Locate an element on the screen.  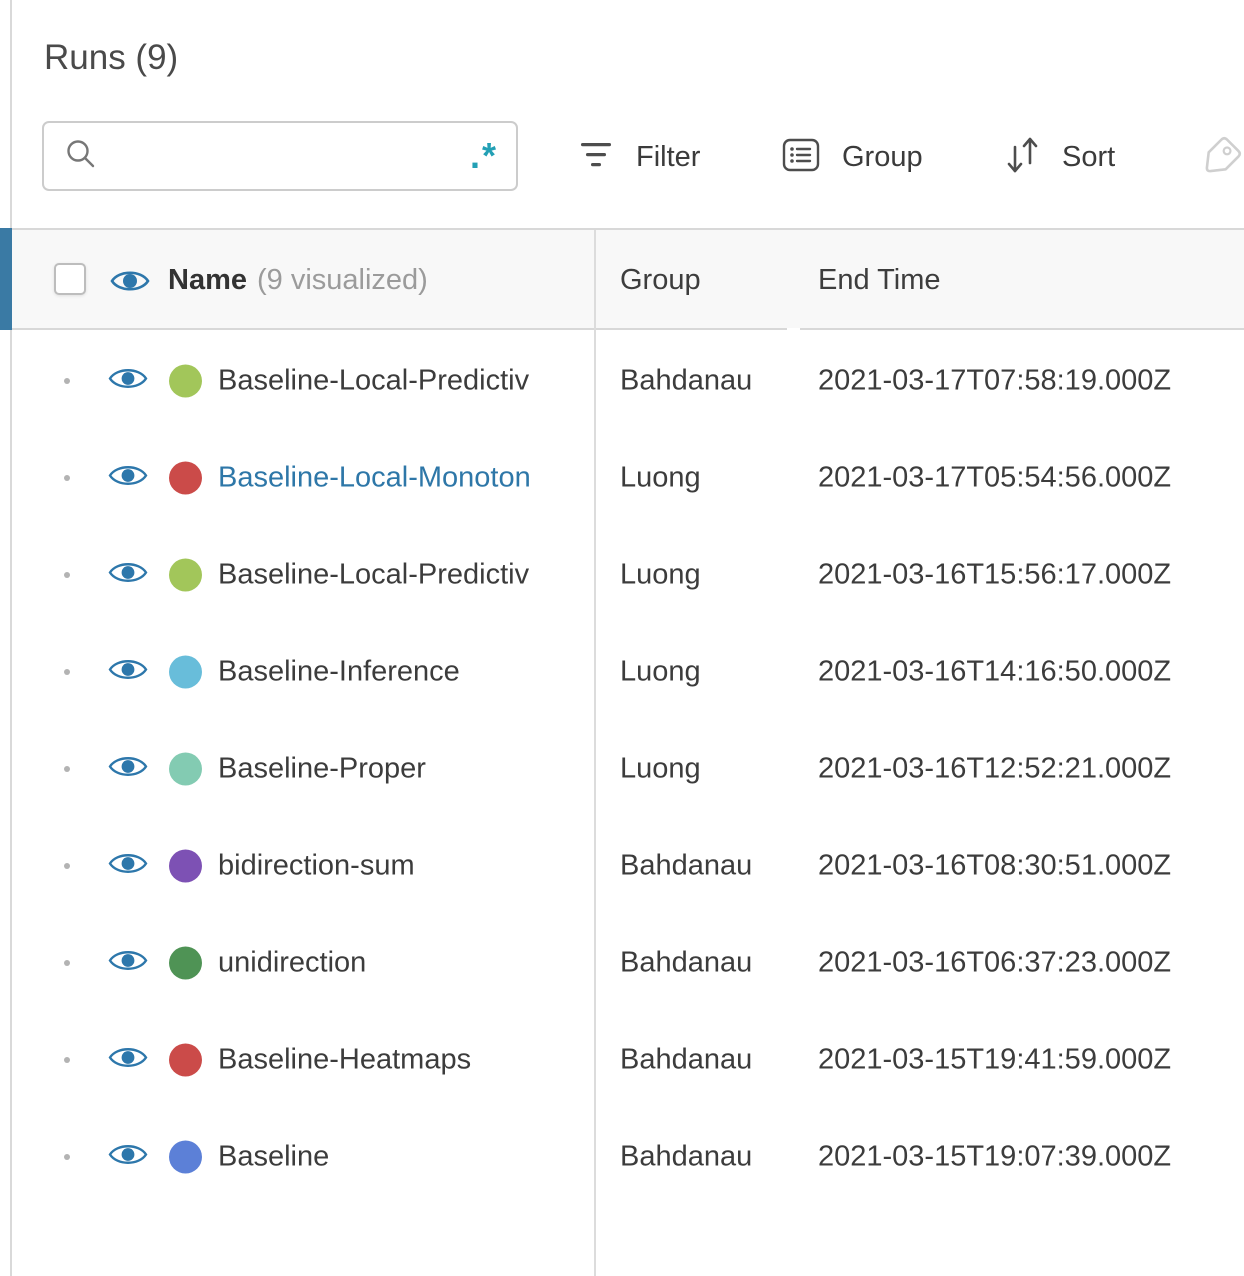
column-header-end-time: End Time is located at coordinates (879, 280).